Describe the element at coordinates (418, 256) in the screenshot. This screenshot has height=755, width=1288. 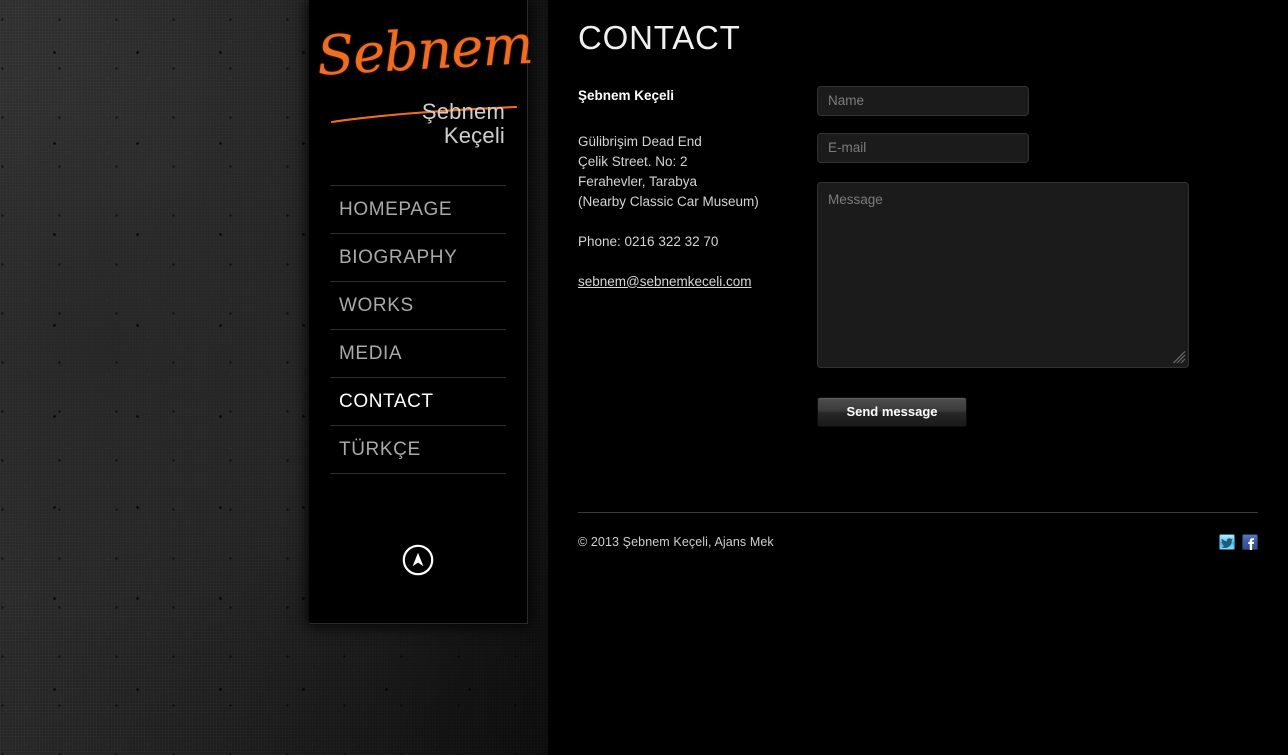
I see `nav-item-biography: BIOGRAPHY` at that location.